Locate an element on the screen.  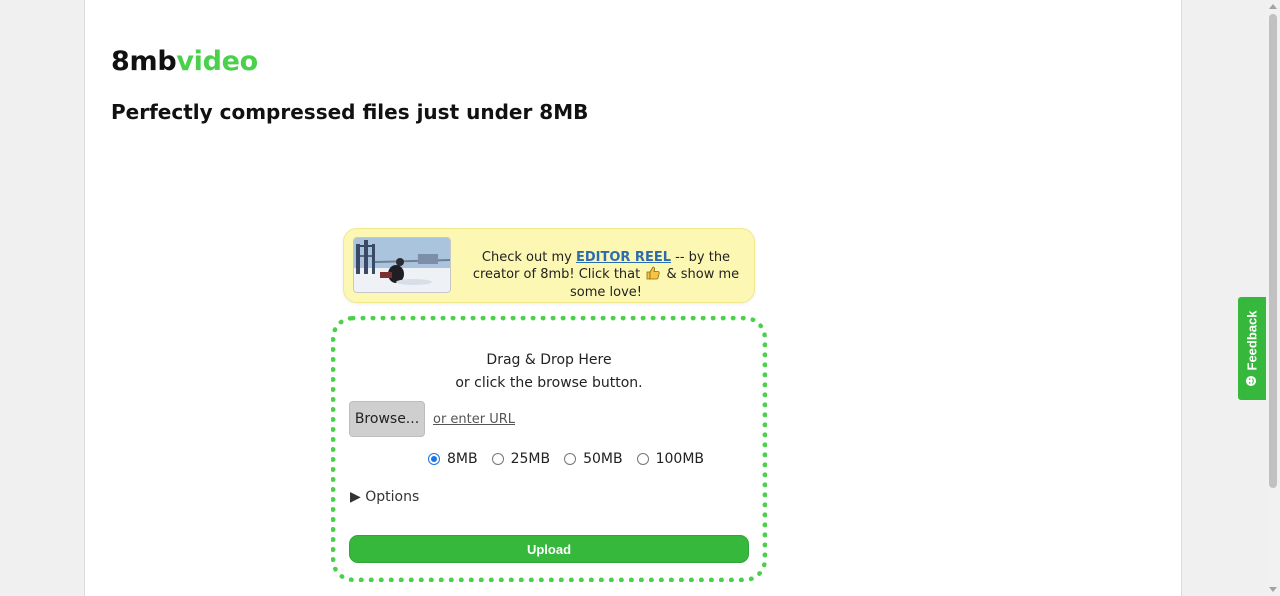
size-radio-100mb is located at coordinates (642, 459).